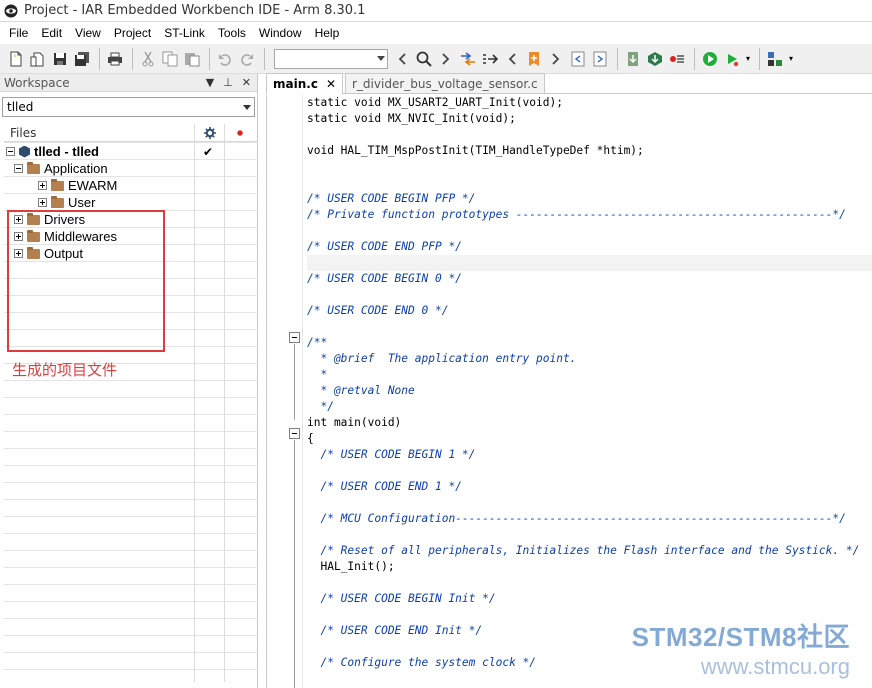 This screenshot has height=688, width=872. What do you see at coordinates (534, 59) in the screenshot?
I see `toggle-bookmark-icon` at bounding box center [534, 59].